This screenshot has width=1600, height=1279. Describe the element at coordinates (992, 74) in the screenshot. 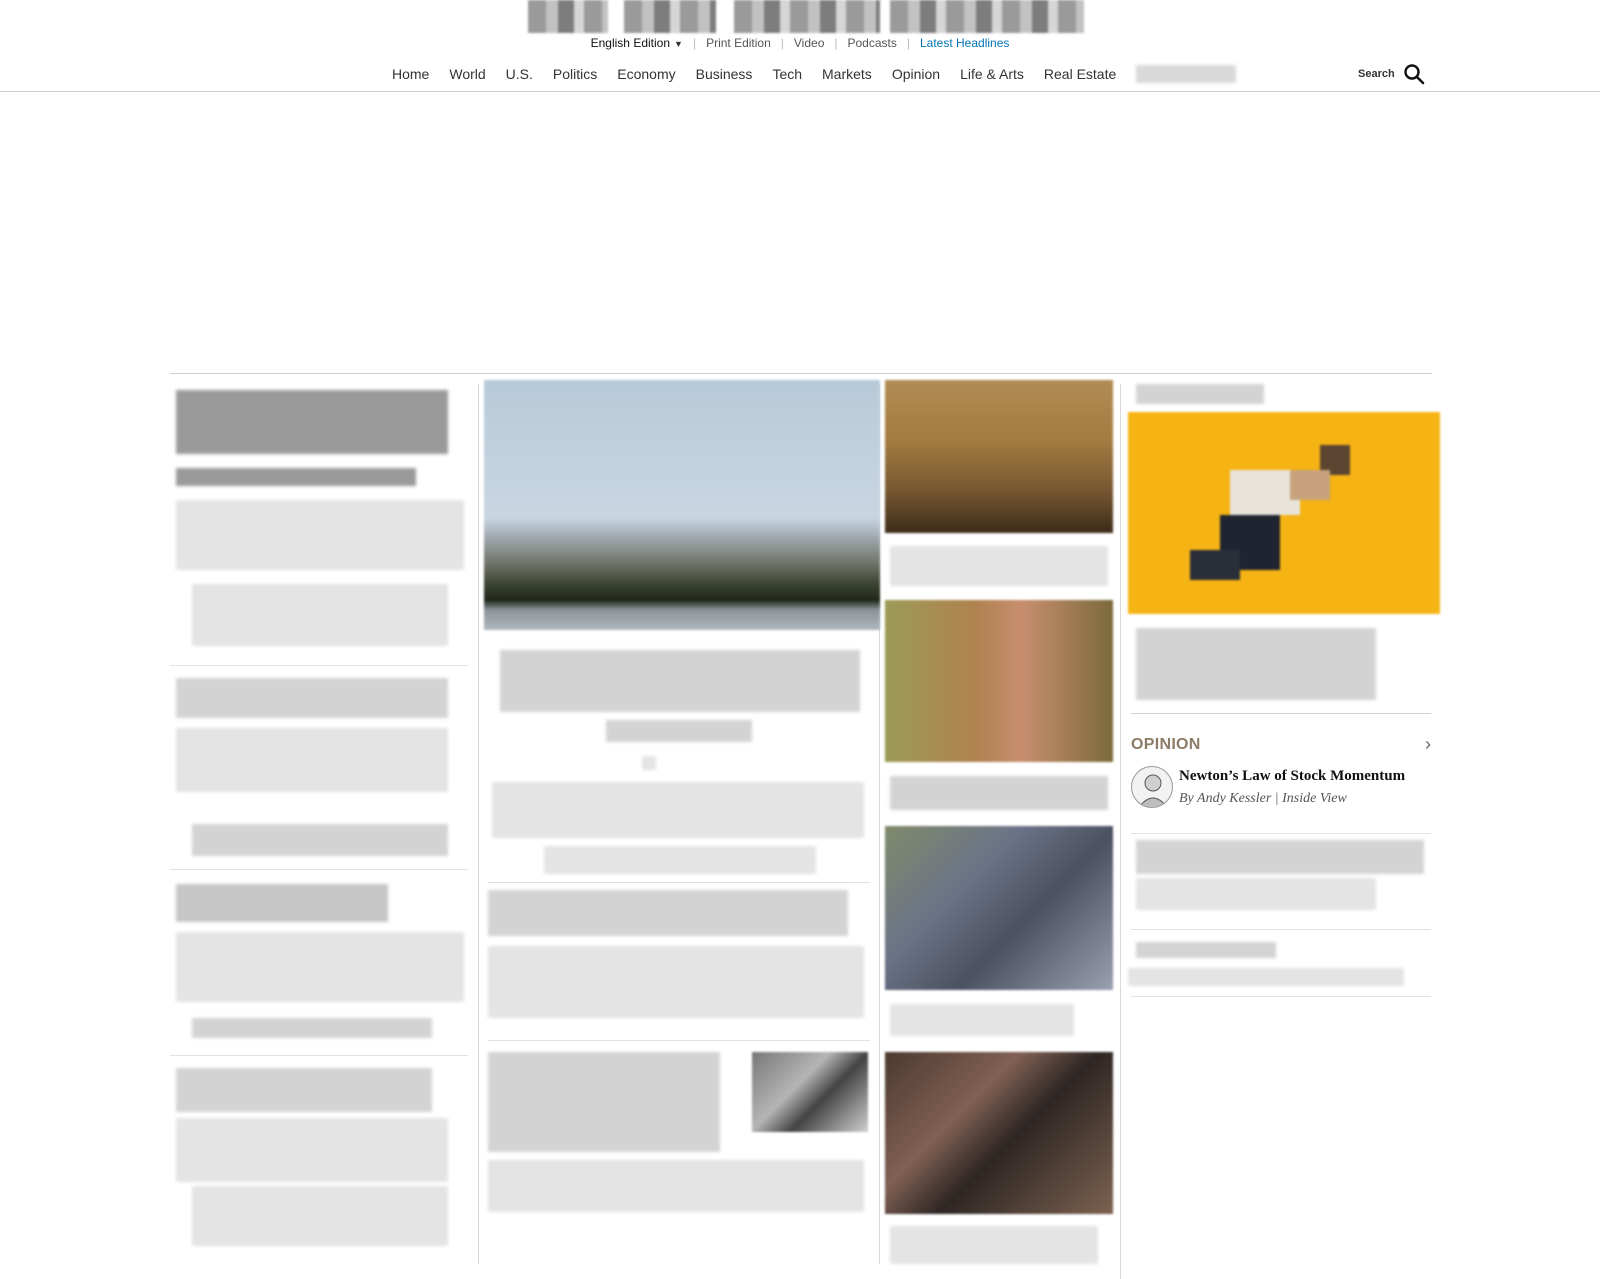

I see `nav-life-arts: Life & Arts` at that location.